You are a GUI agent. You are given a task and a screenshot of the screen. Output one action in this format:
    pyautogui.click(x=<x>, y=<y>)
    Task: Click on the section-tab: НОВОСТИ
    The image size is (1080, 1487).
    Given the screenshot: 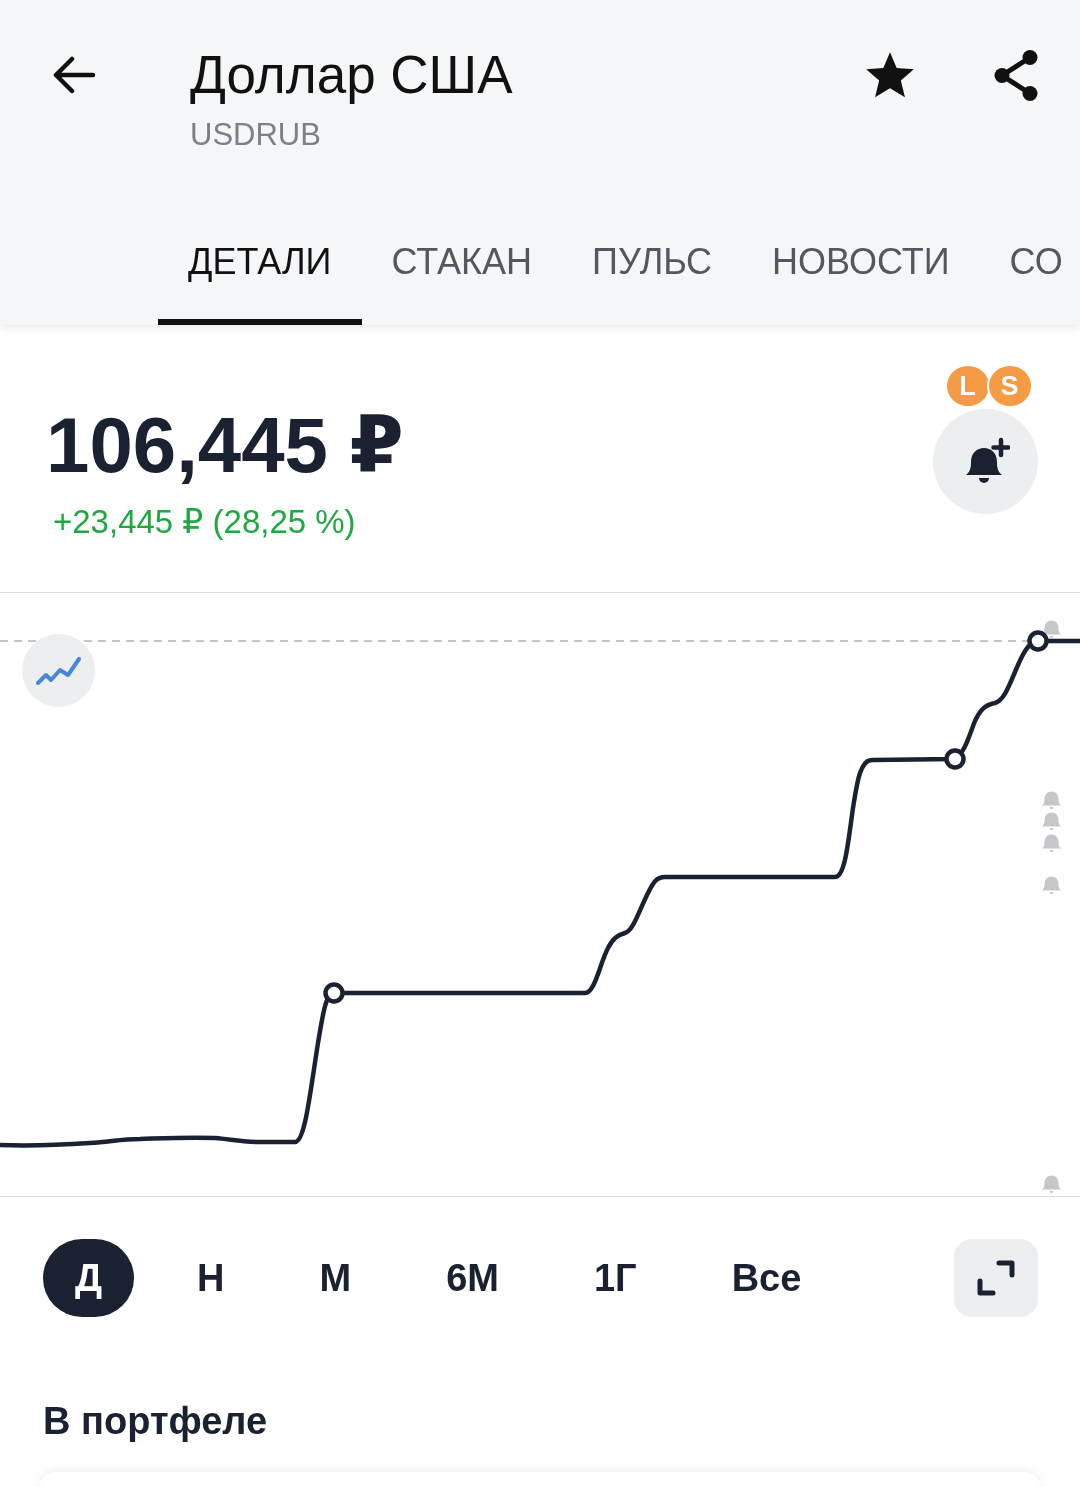 What is the action you would take?
    pyautogui.click(x=861, y=275)
    